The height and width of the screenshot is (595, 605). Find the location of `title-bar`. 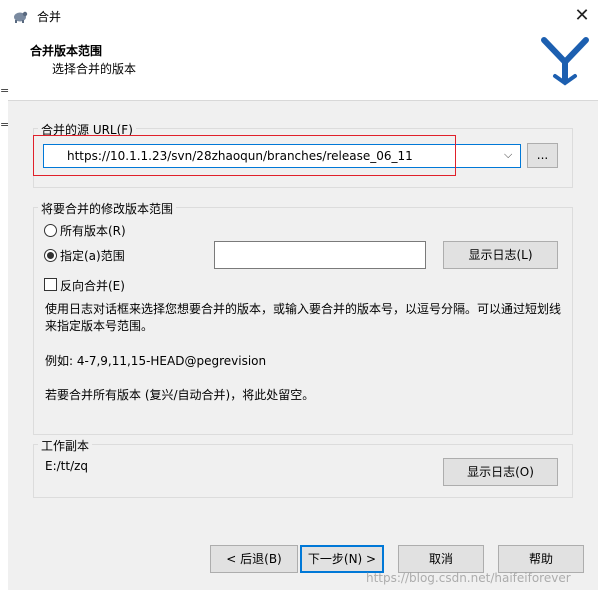

title-bar is located at coordinates (302, 16).